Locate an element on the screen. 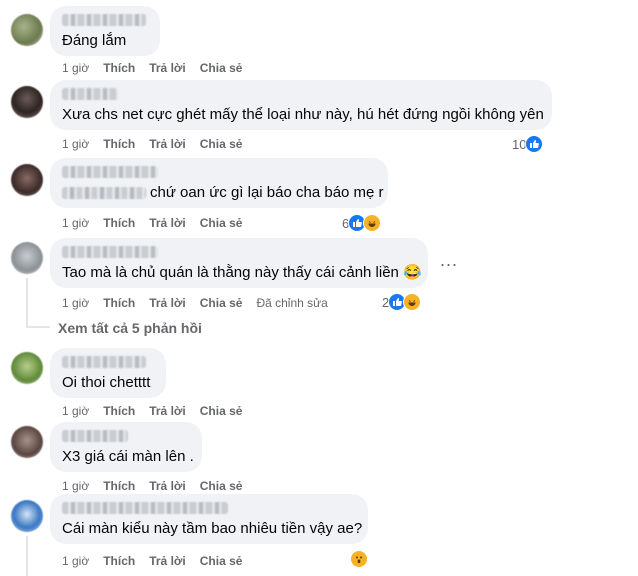 The height and width of the screenshot is (576, 638). comment-bubble: Đáng lắm is located at coordinates (105, 31).